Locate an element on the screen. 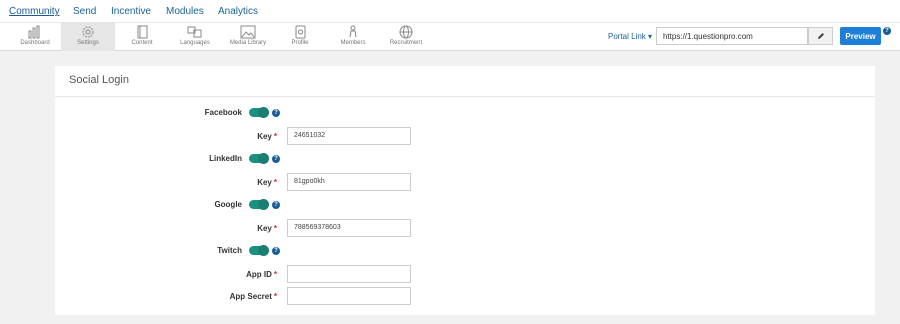 Image resolution: width=900 pixels, height=324 pixels. twitch-label: Twitch is located at coordinates (229, 250).